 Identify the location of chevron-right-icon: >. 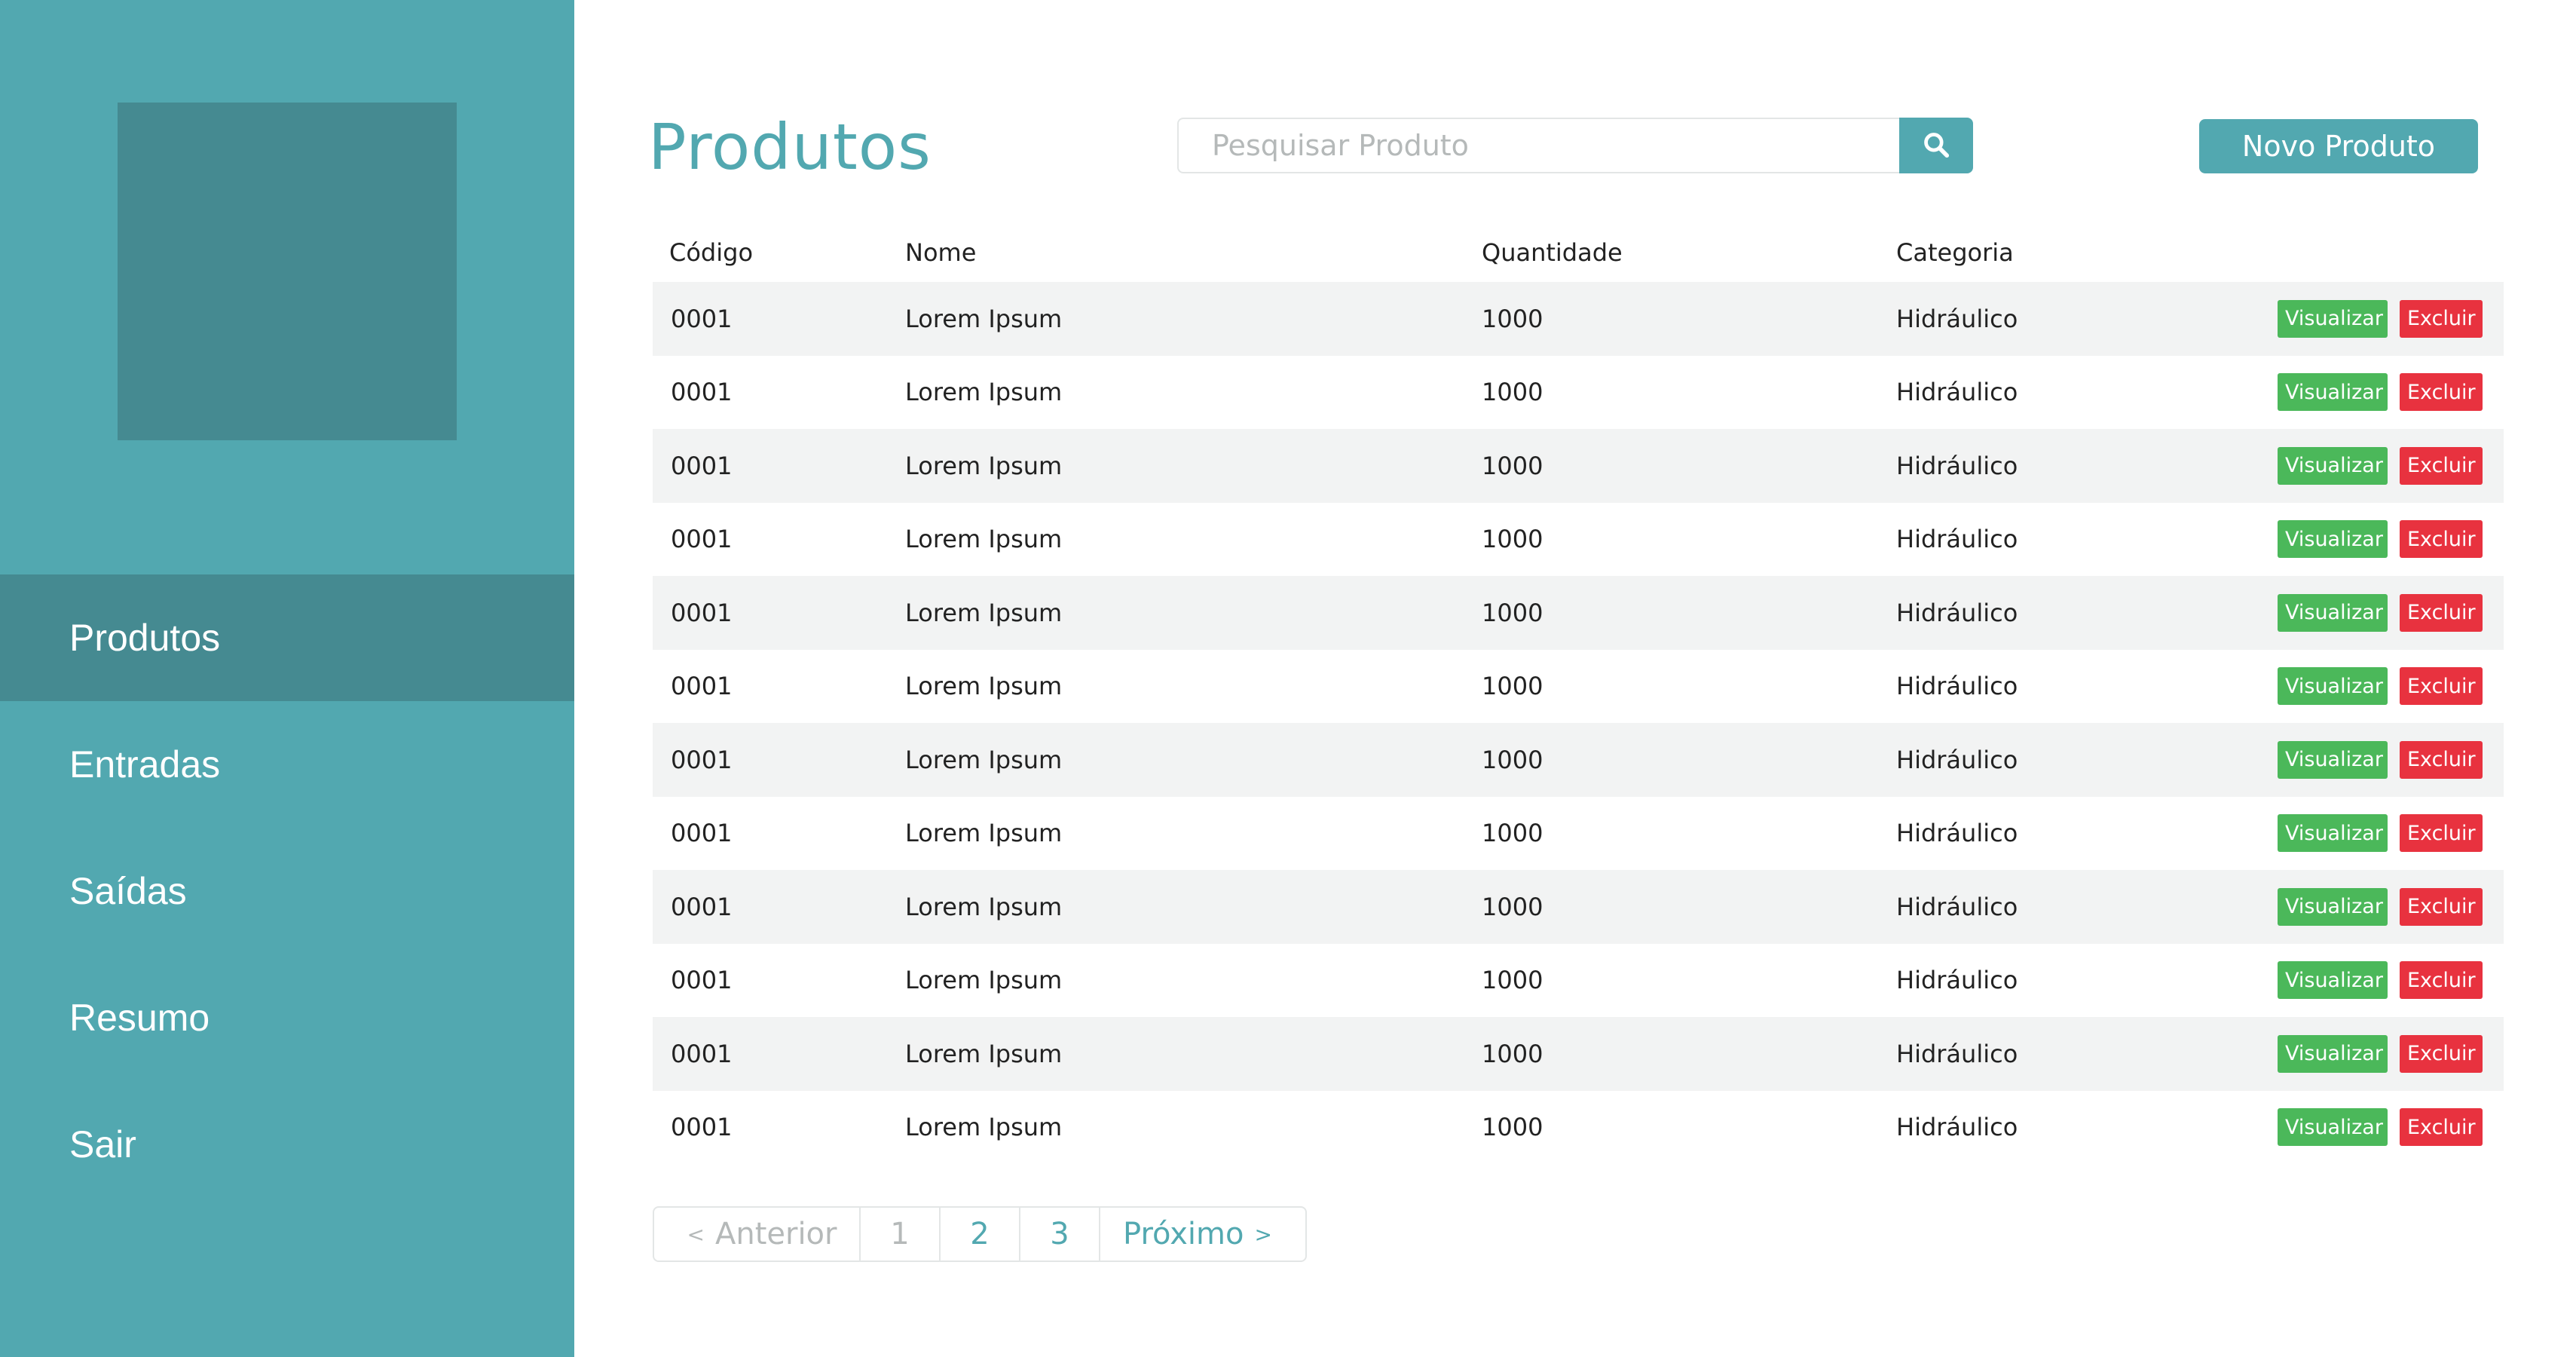
(1263, 1234).